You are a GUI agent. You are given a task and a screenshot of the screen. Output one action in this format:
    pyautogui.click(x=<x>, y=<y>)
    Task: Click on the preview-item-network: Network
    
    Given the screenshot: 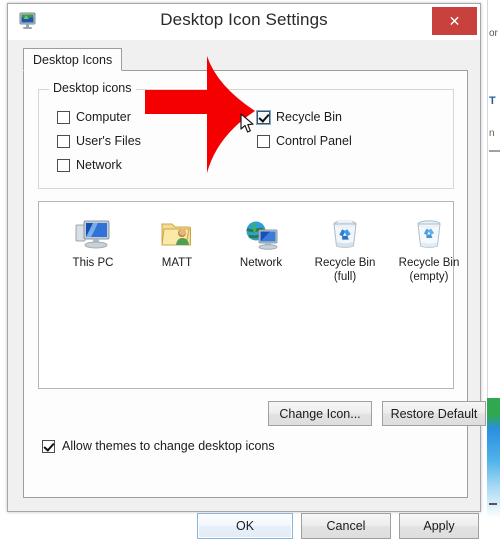 What is the action you would take?
    pyautogui.click(x=261, y=241)
    